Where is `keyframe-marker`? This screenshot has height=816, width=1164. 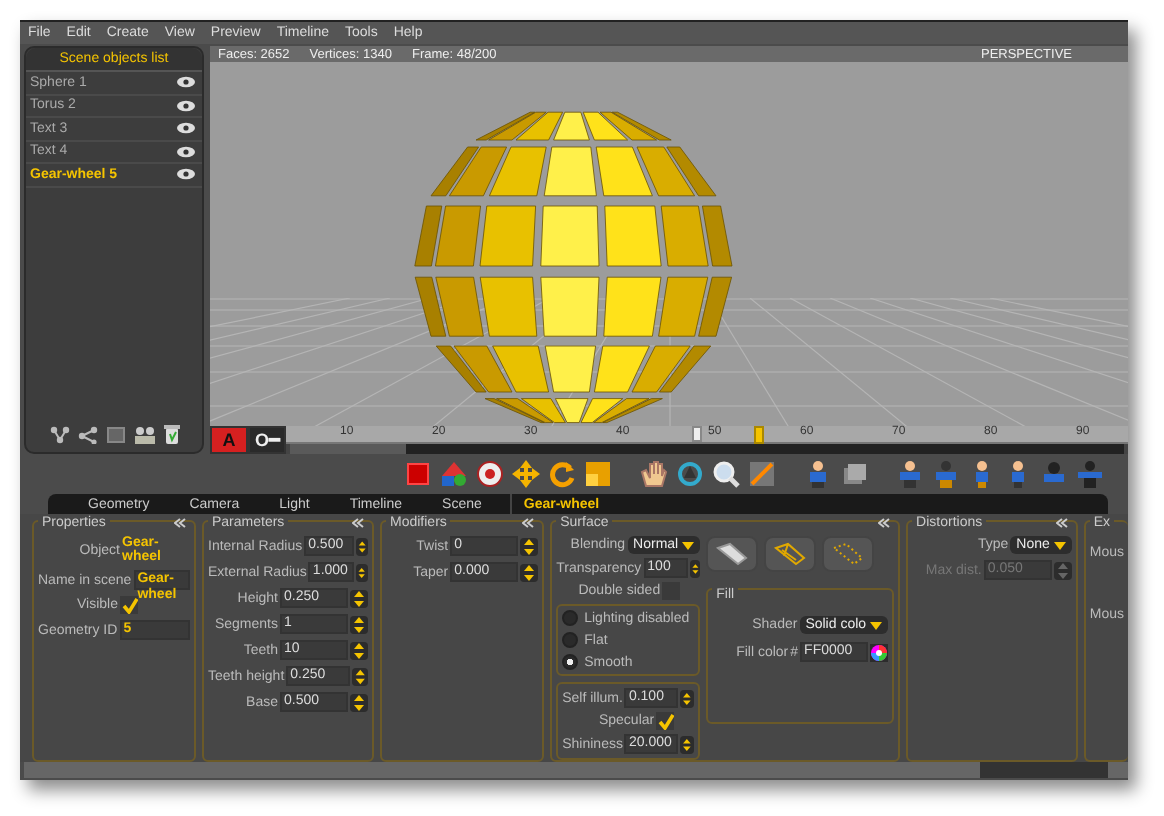 keyframe-marker is located at coordinates (758, 435).